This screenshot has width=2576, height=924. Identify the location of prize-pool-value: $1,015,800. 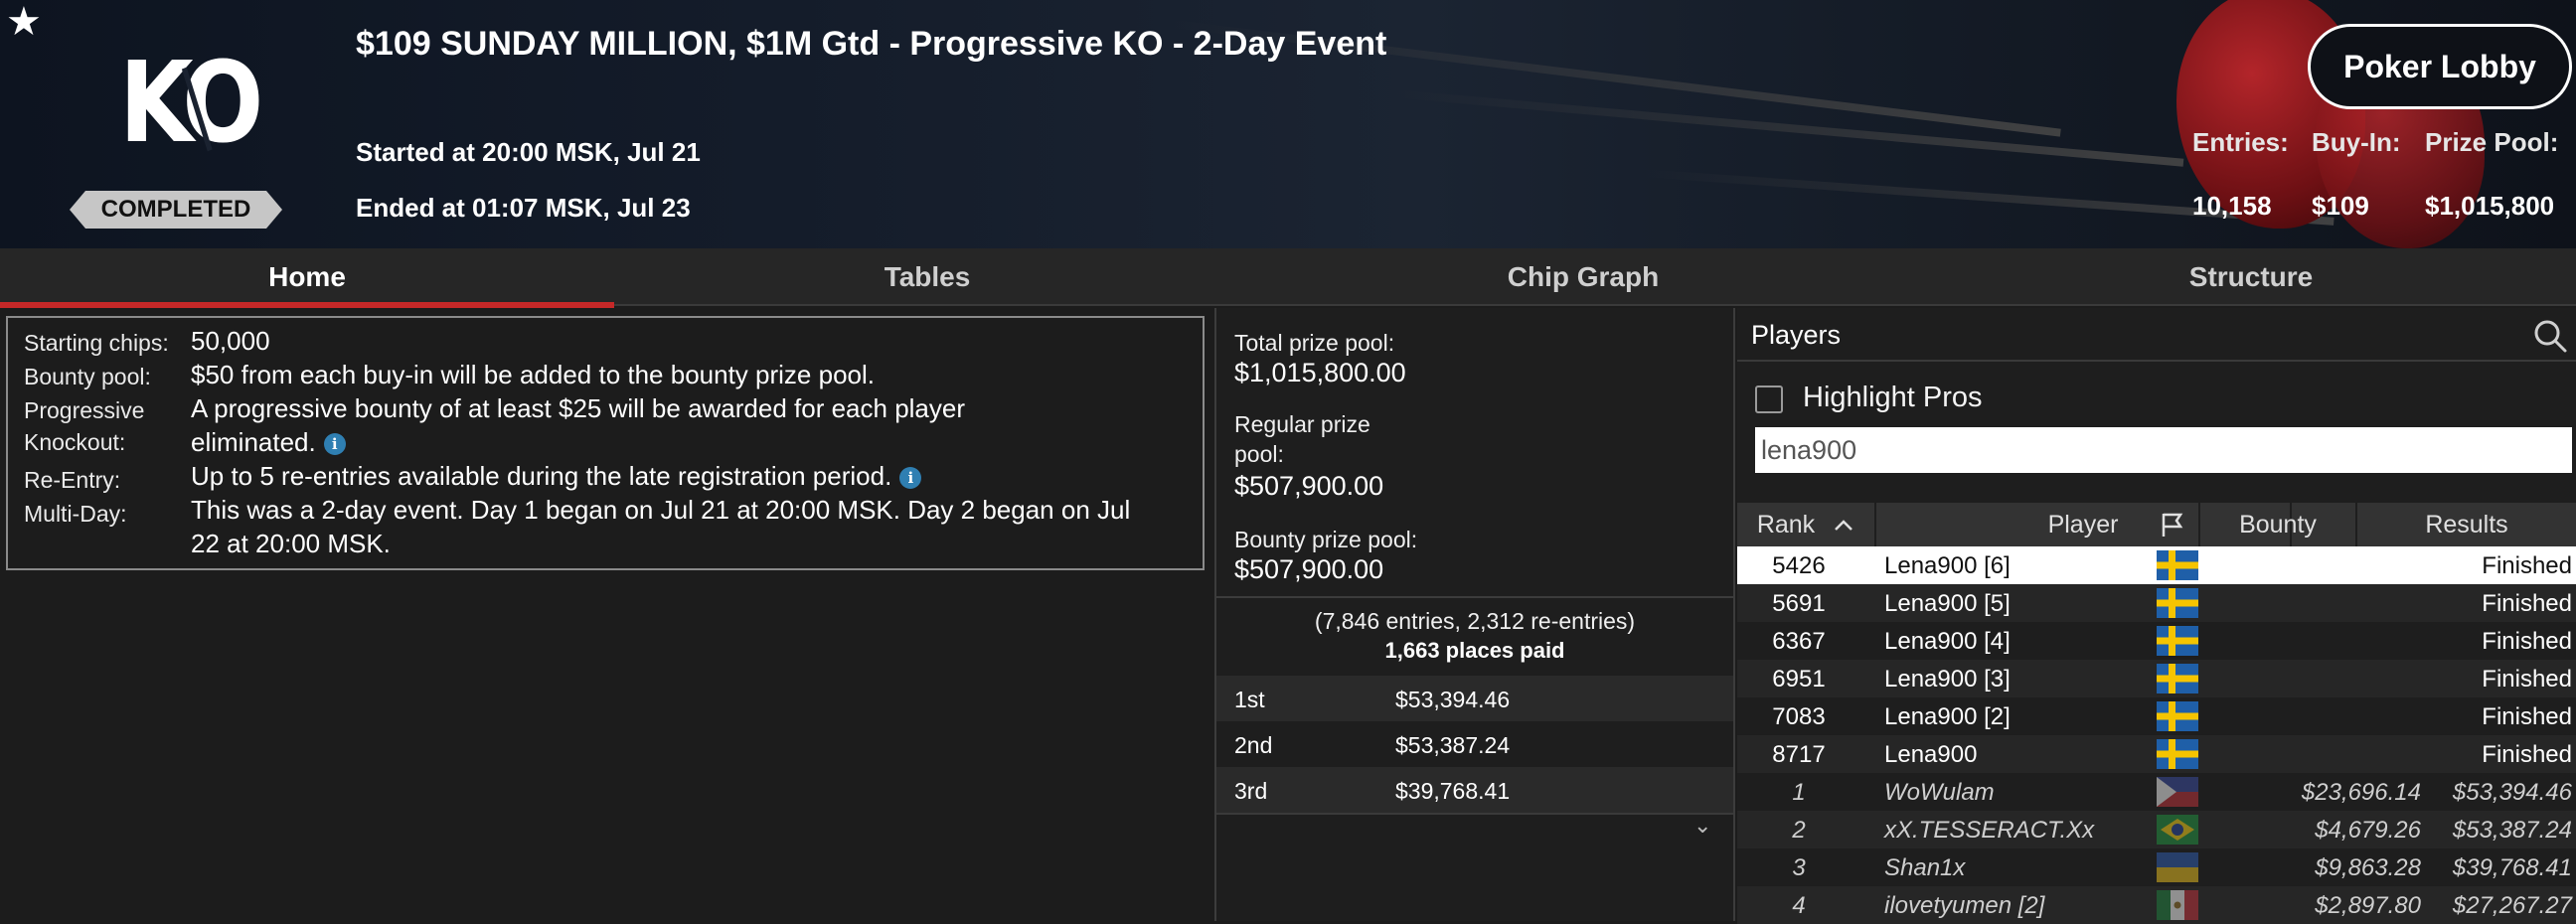
(2490, 206).